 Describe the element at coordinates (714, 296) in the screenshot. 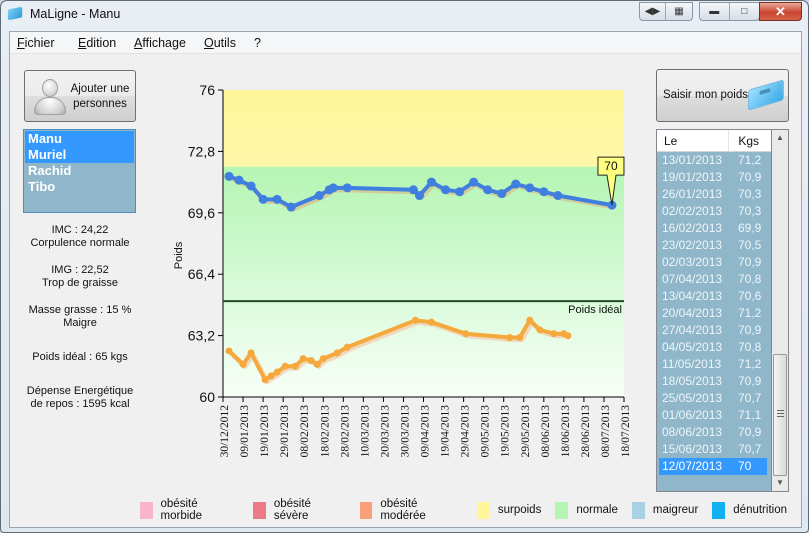

I see `table-row: 13/04/2013 70,6` at that location.